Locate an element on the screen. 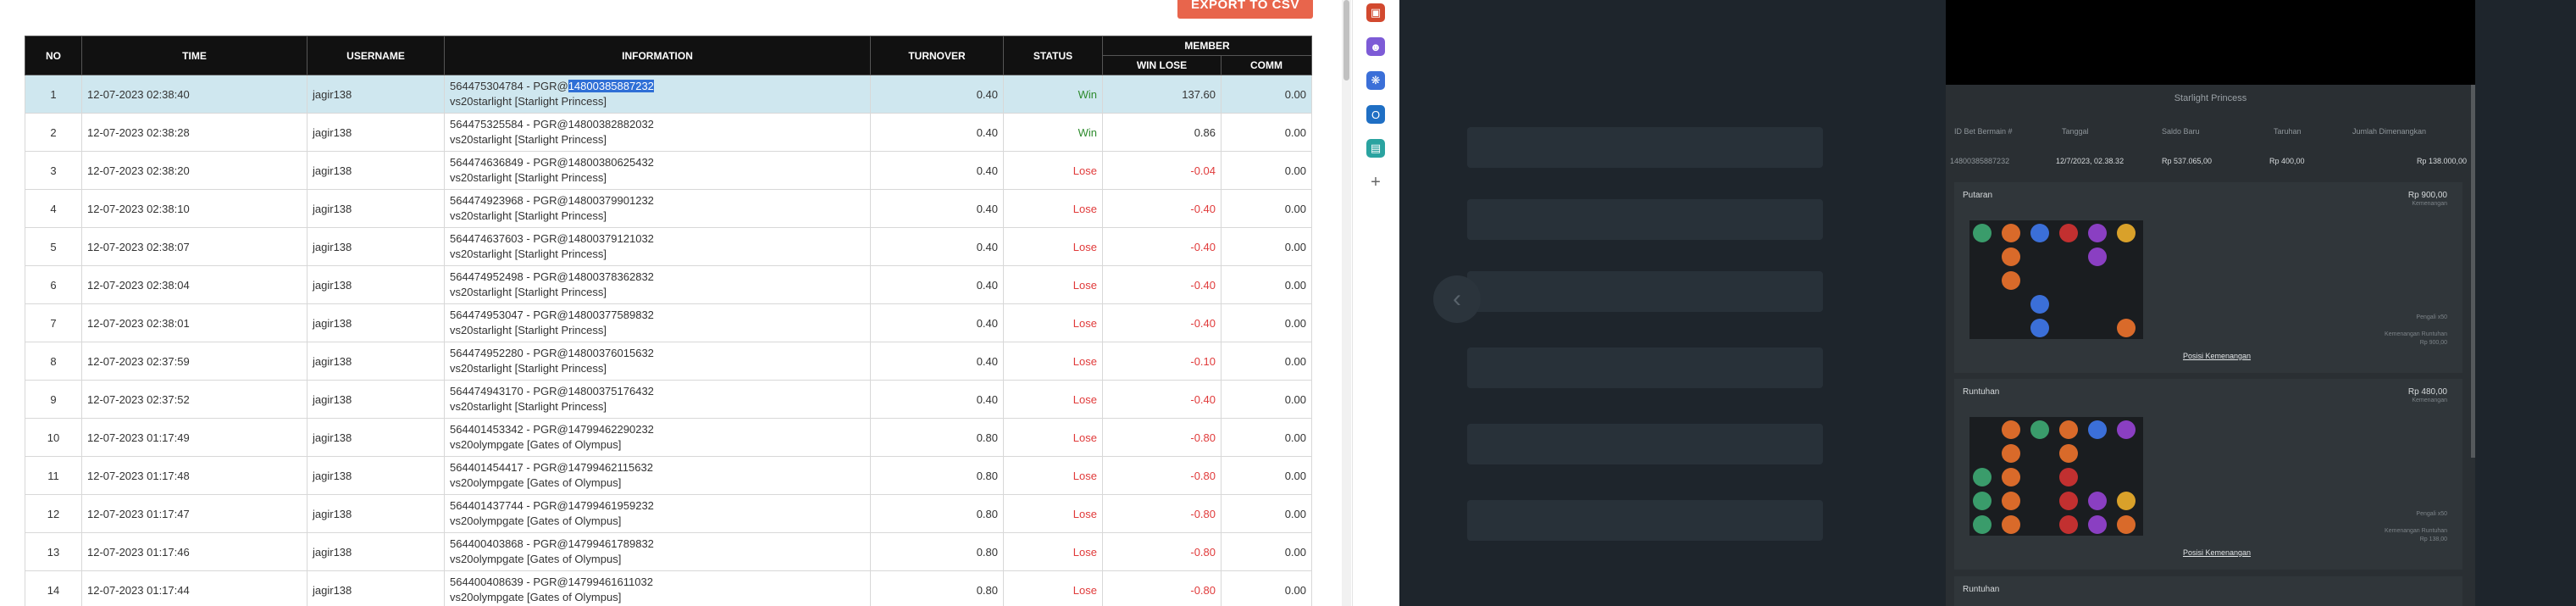  cell-time: 12-07-2023 01:17:44 is located at coordinates (194, 588).